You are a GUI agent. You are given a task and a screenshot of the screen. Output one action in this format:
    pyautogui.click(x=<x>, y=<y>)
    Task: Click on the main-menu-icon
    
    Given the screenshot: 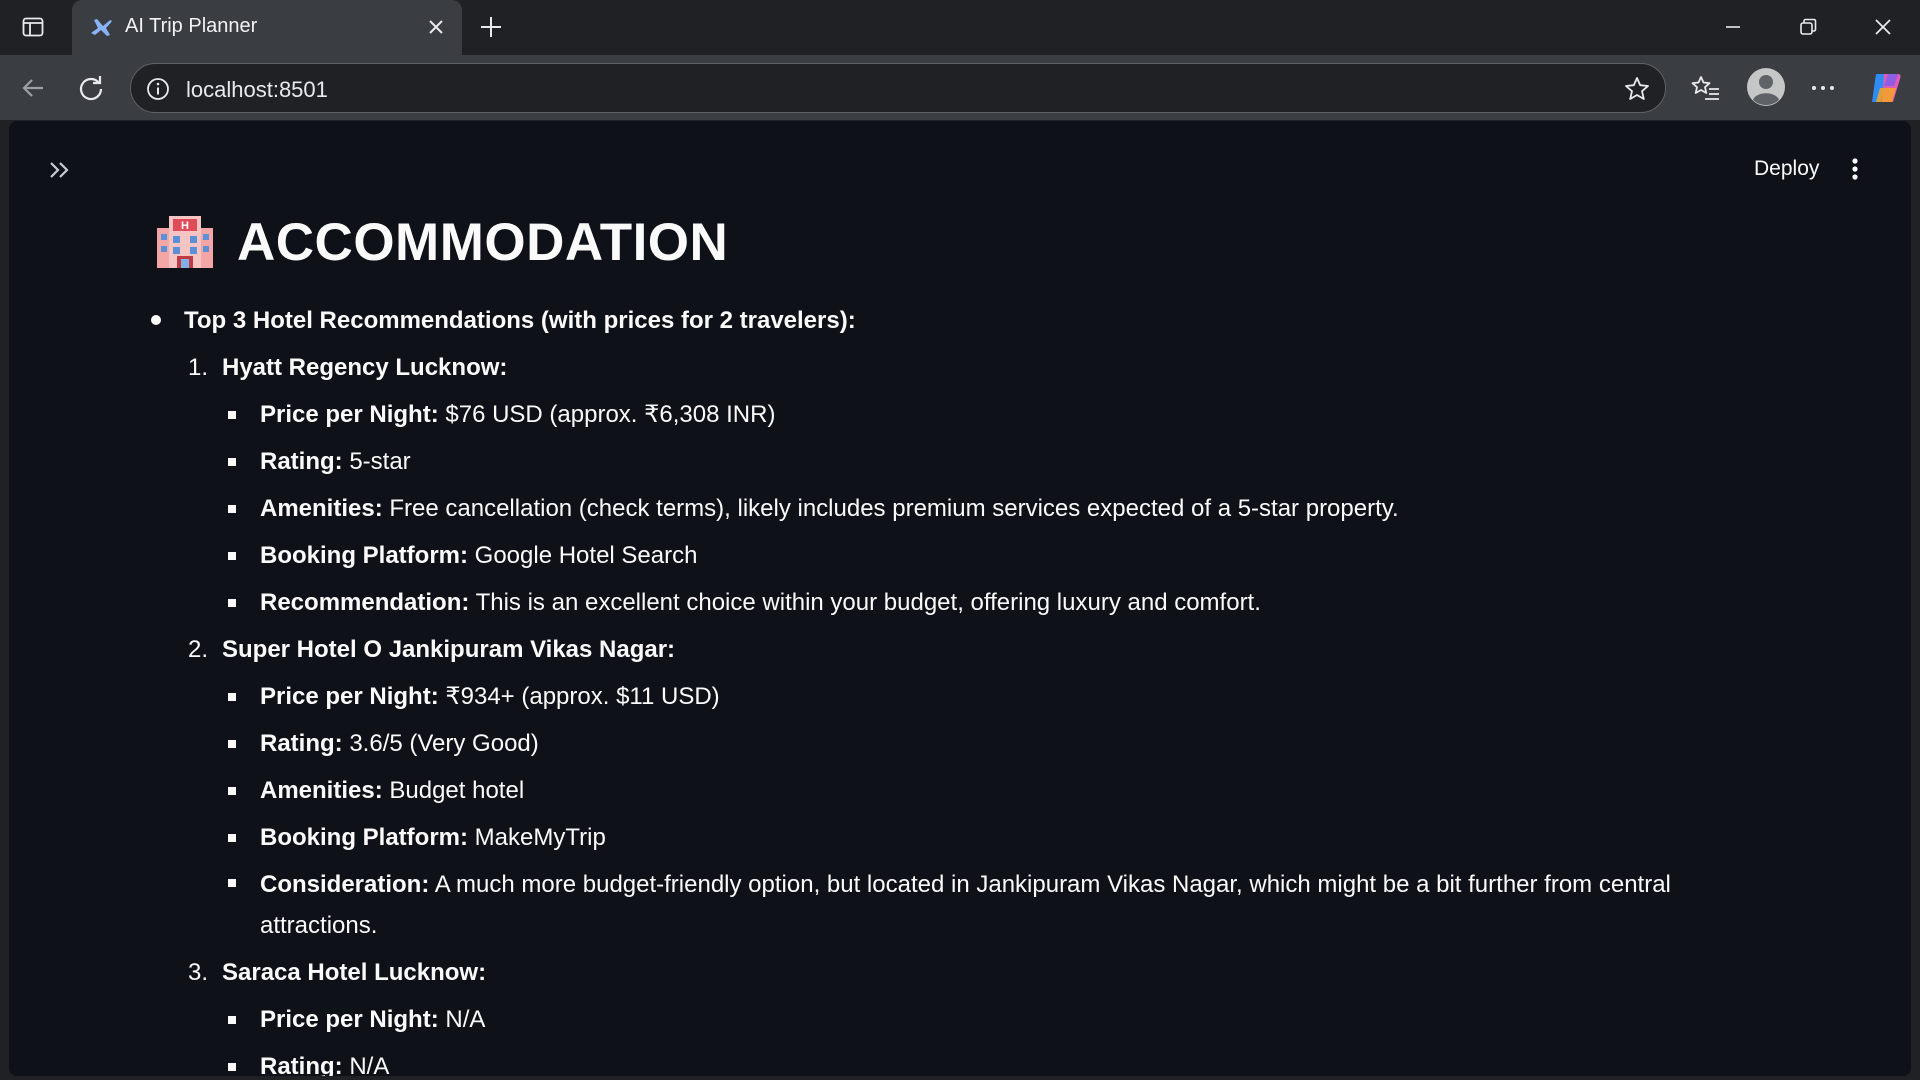 What is the action you would take?
    pyautogui.click(x=1855, y=169)
    